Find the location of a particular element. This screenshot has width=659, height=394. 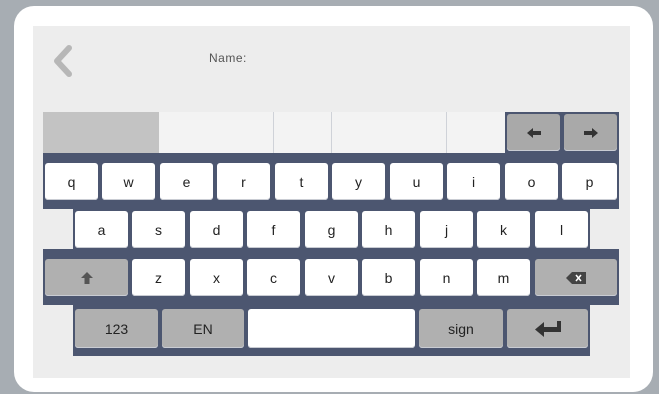

key-b: b is located at coordinates (388, 277).